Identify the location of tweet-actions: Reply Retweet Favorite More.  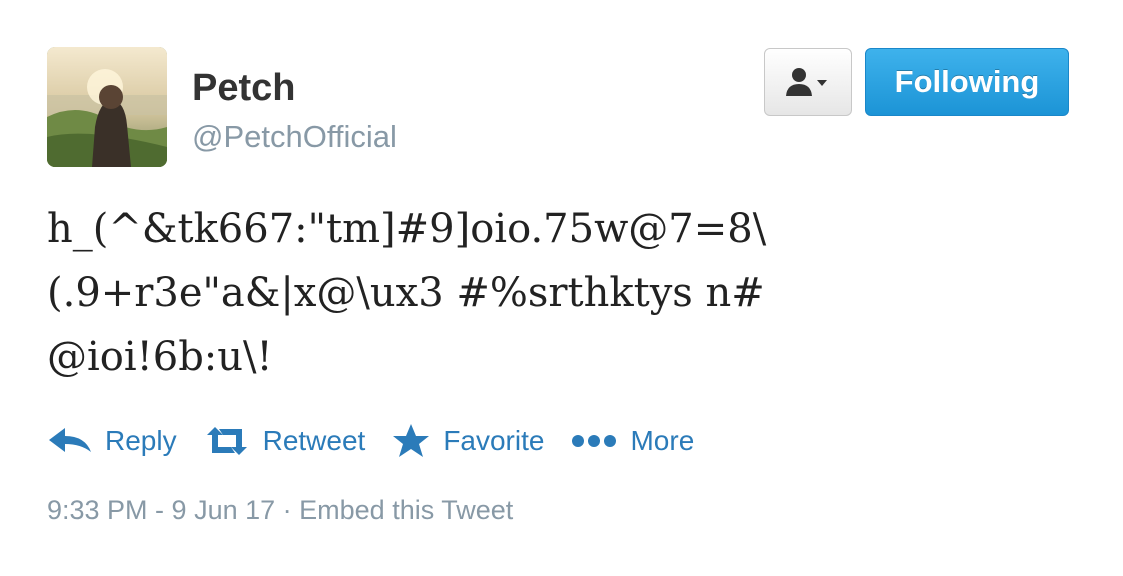
(383, 441).